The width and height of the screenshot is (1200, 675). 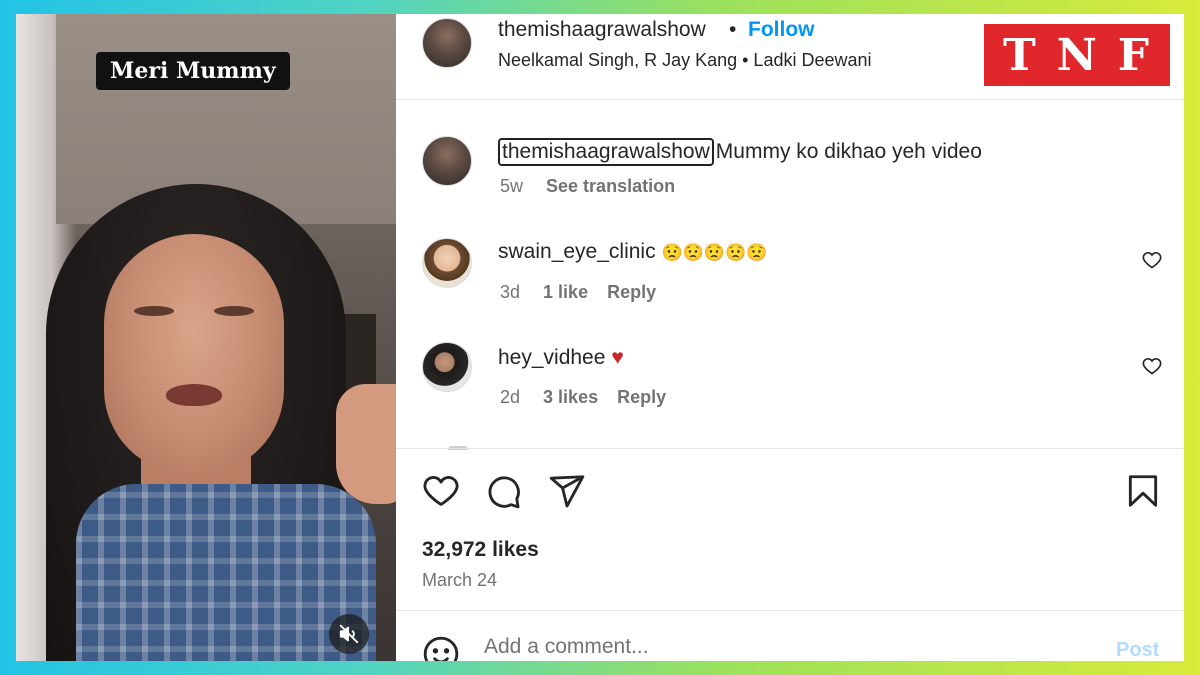 I want to click on comment-likes: 1 like, so click(x=565, y=292).